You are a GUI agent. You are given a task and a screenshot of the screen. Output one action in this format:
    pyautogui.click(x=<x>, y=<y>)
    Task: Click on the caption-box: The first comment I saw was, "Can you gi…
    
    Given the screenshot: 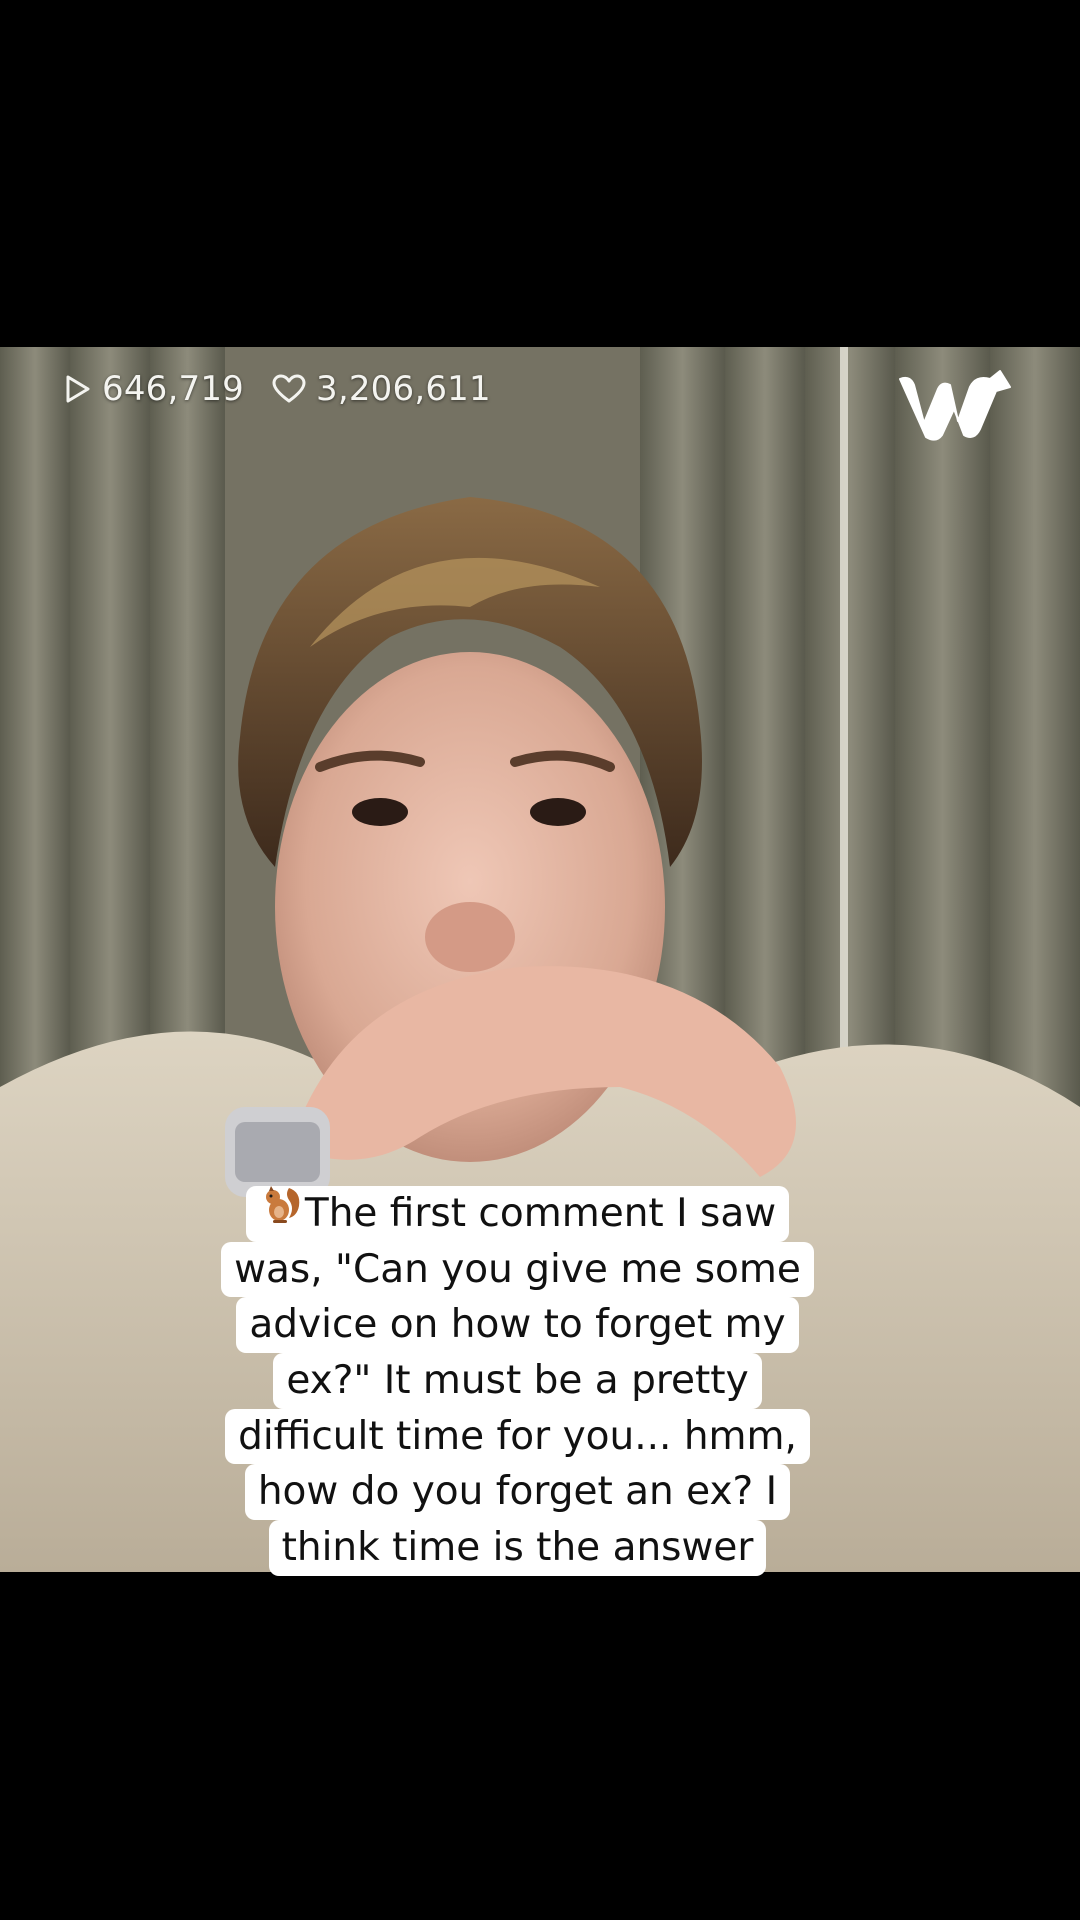 What is the action you would take?
    pyautogui.click(x=517, y=1380)
    